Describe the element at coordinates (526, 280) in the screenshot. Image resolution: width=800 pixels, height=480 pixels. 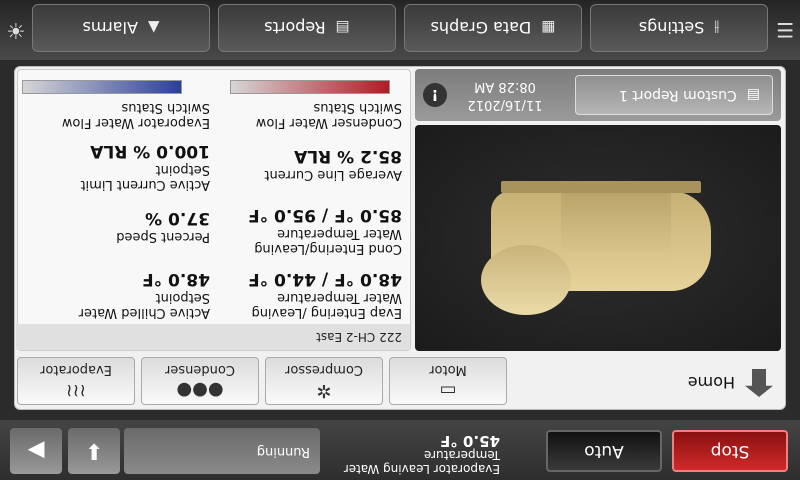
I see `chiller-compressor` at that location.